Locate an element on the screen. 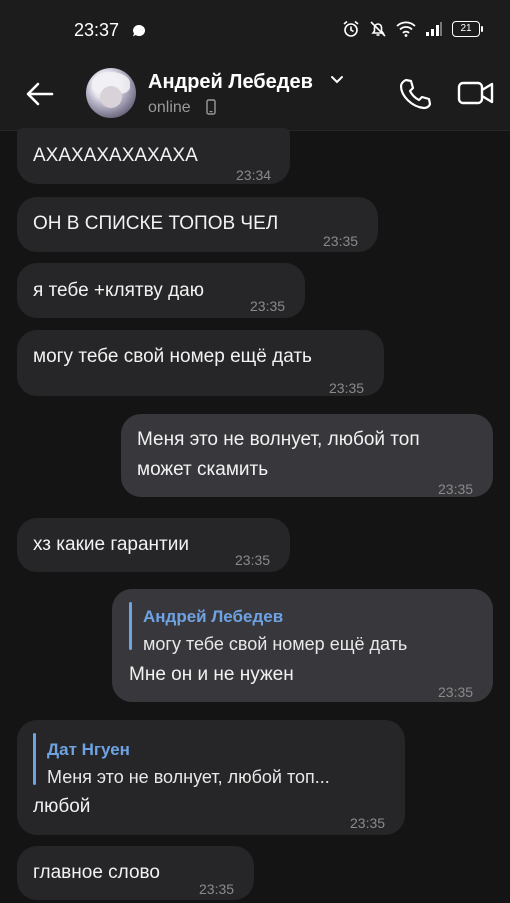 This screenshot has height=903, width=510. chevron-down-icon is located at coordinates (337, 80).